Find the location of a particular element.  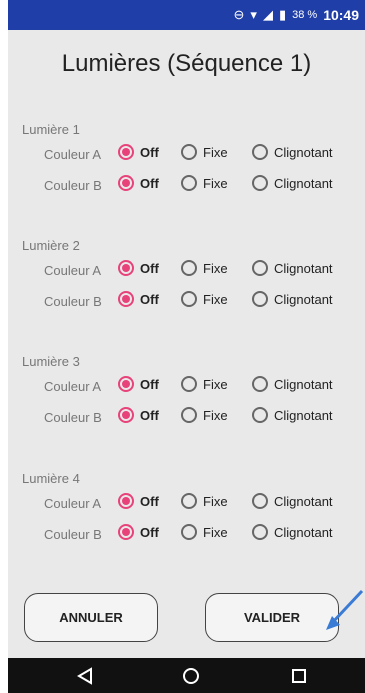

clock: 10:49 is located at coordinates (341, 15).